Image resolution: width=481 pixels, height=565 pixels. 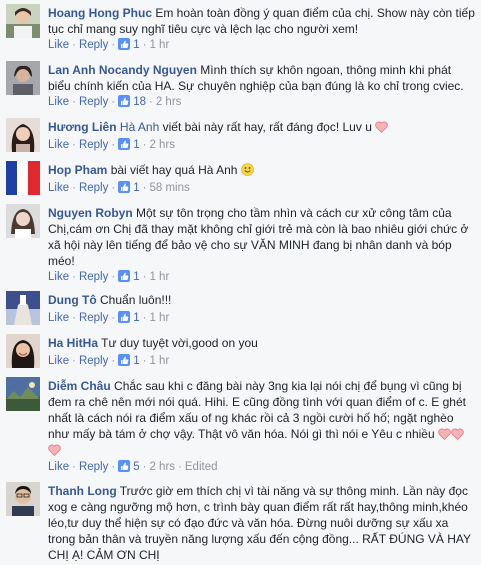 What do you see at coordinates (169, 188) in the screenshot?
I see `timestamp: 58 mins` at bounding box center [169, 188].